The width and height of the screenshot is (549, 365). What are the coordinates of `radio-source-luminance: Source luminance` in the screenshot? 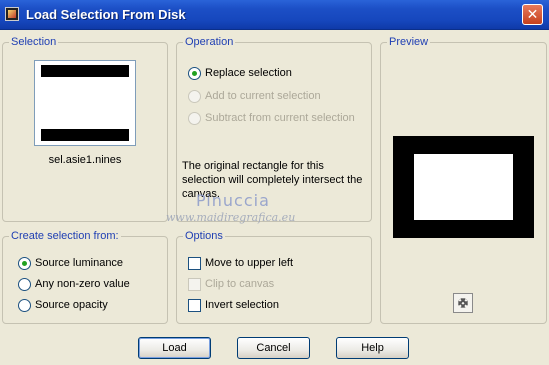 It's located at (70, 263).